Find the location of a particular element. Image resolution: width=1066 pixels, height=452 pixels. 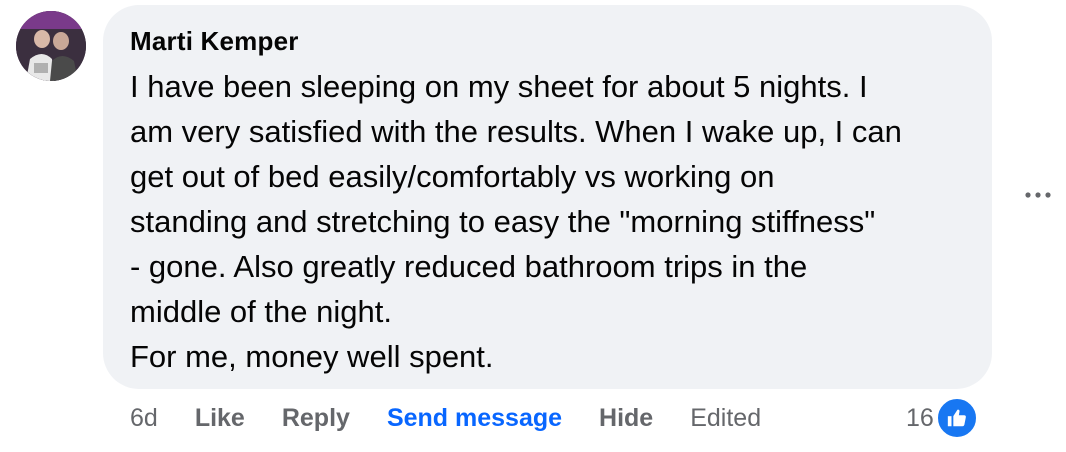

comment-actions: 6d Like Reply Send message Hide Edited is located at coordinates (464, 418).